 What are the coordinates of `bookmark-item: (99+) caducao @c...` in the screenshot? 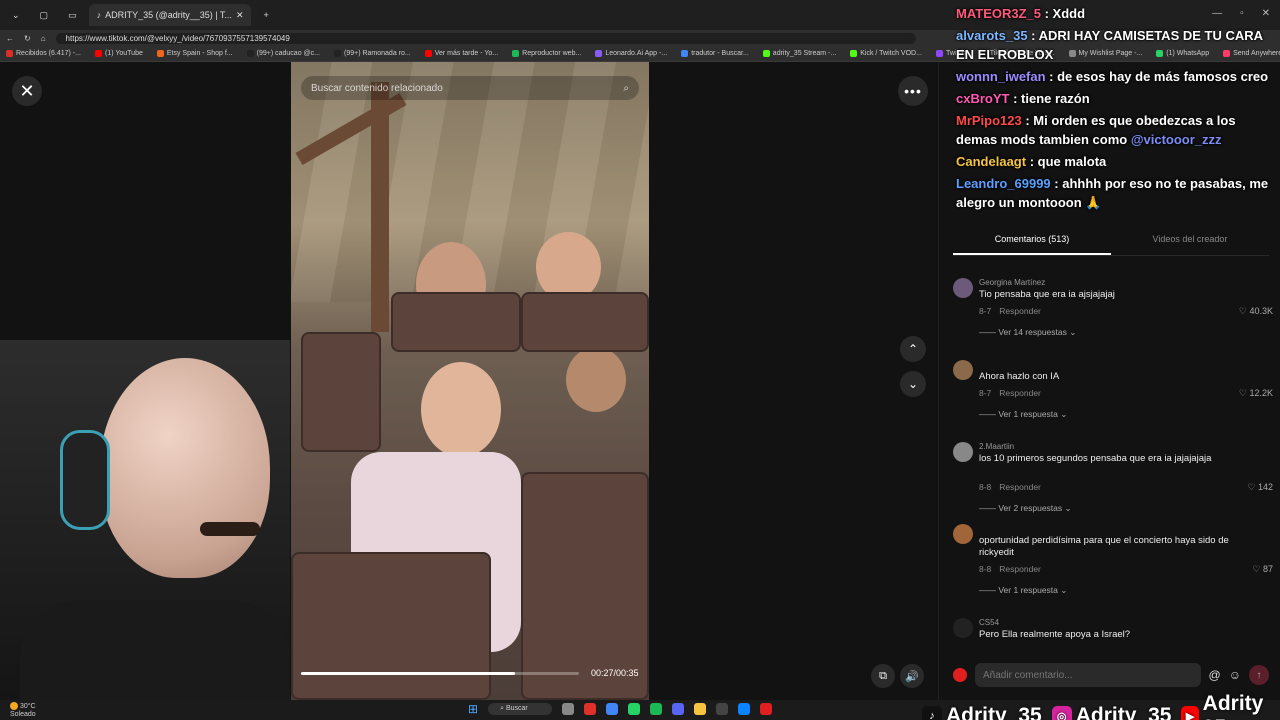 It's located at (283, 53).